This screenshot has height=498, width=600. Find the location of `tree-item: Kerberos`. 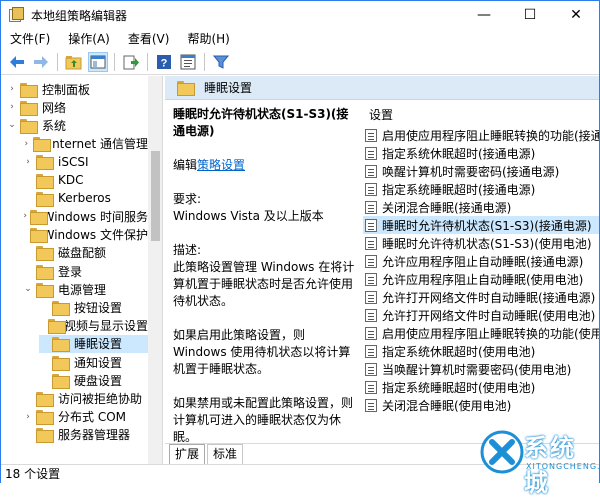

tree-item: Kerberos is located at coordinates (85, 198).